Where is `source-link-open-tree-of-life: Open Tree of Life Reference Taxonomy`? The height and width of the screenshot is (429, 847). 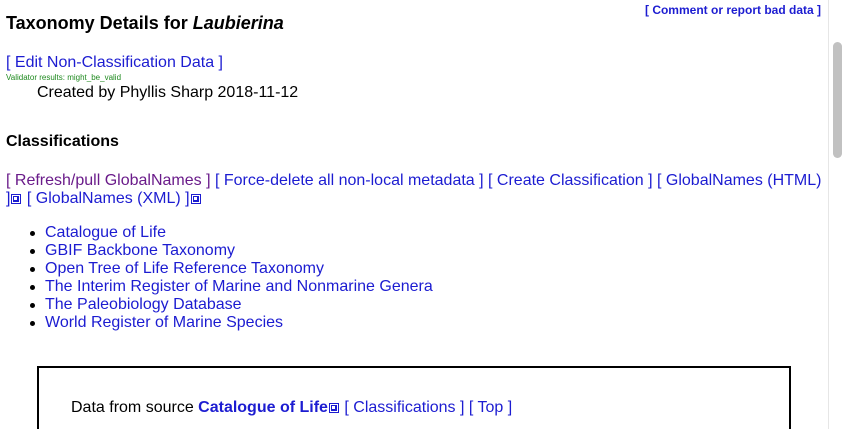 source-link-open-tree-of-life: Open Tree of Life Reference Taxonomy is located at coordinates (184, 268).